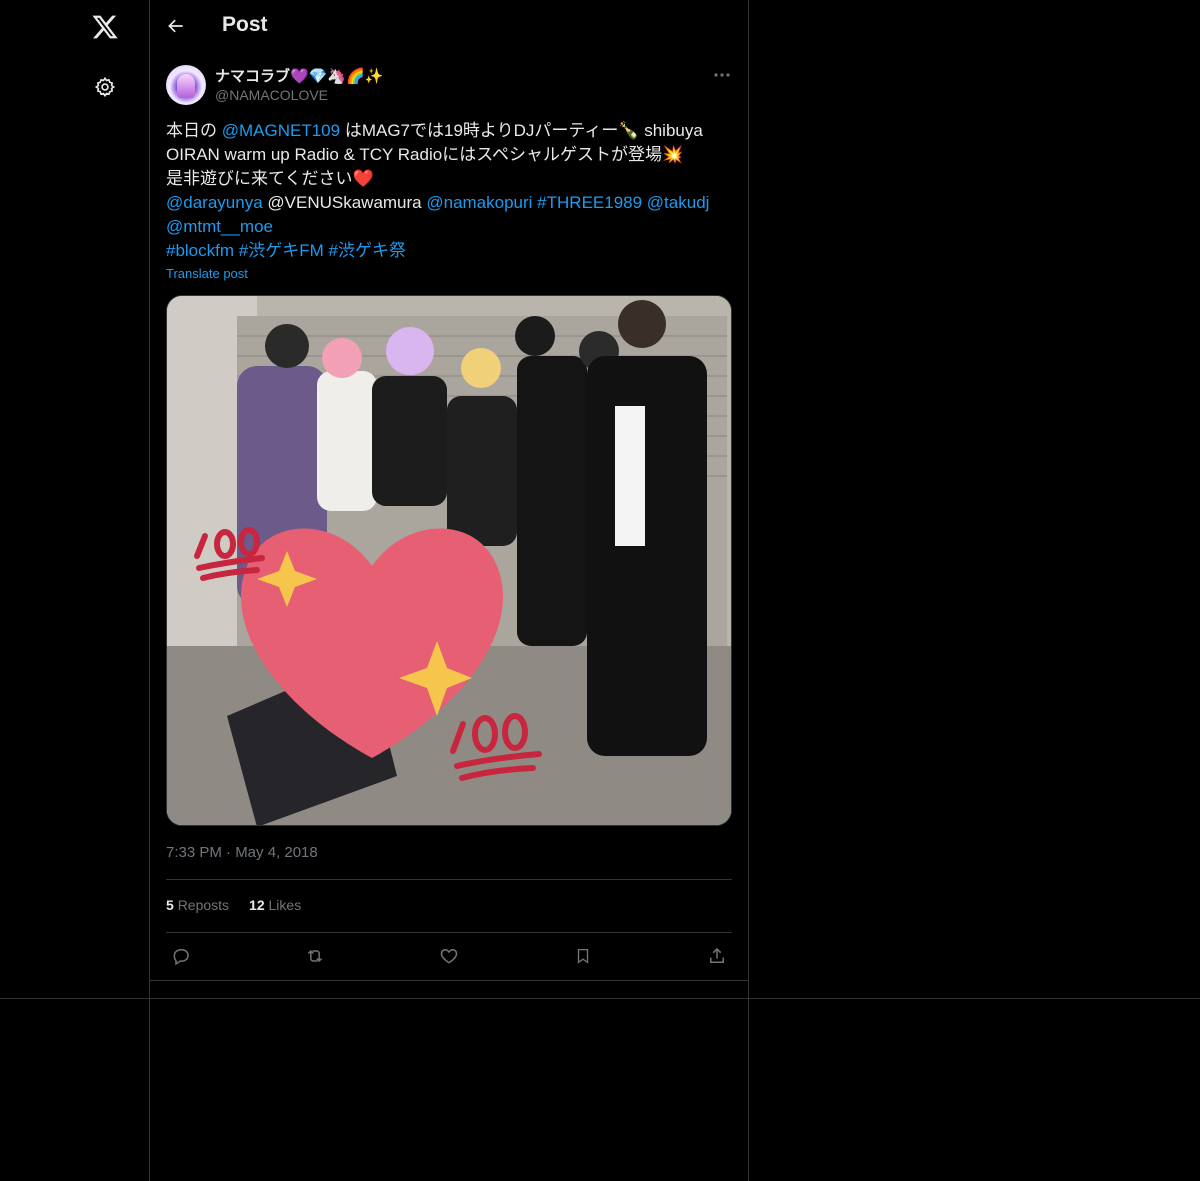  Describe the element at coordinates (233, 905) in the screenshot. I see `engagement-stats: 5 Reposts 12 Likes` at that location.